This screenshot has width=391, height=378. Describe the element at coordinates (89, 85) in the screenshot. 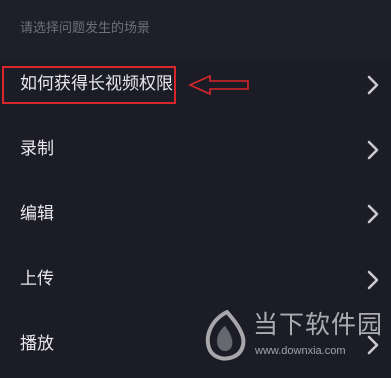

I see `highlight-box` at that location.